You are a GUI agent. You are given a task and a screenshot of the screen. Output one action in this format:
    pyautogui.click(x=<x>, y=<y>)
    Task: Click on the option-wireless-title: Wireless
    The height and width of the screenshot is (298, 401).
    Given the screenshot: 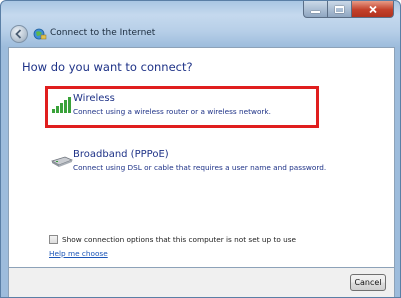 What is the action you would take?
    pyautogui.click(x=94, y=98)
    